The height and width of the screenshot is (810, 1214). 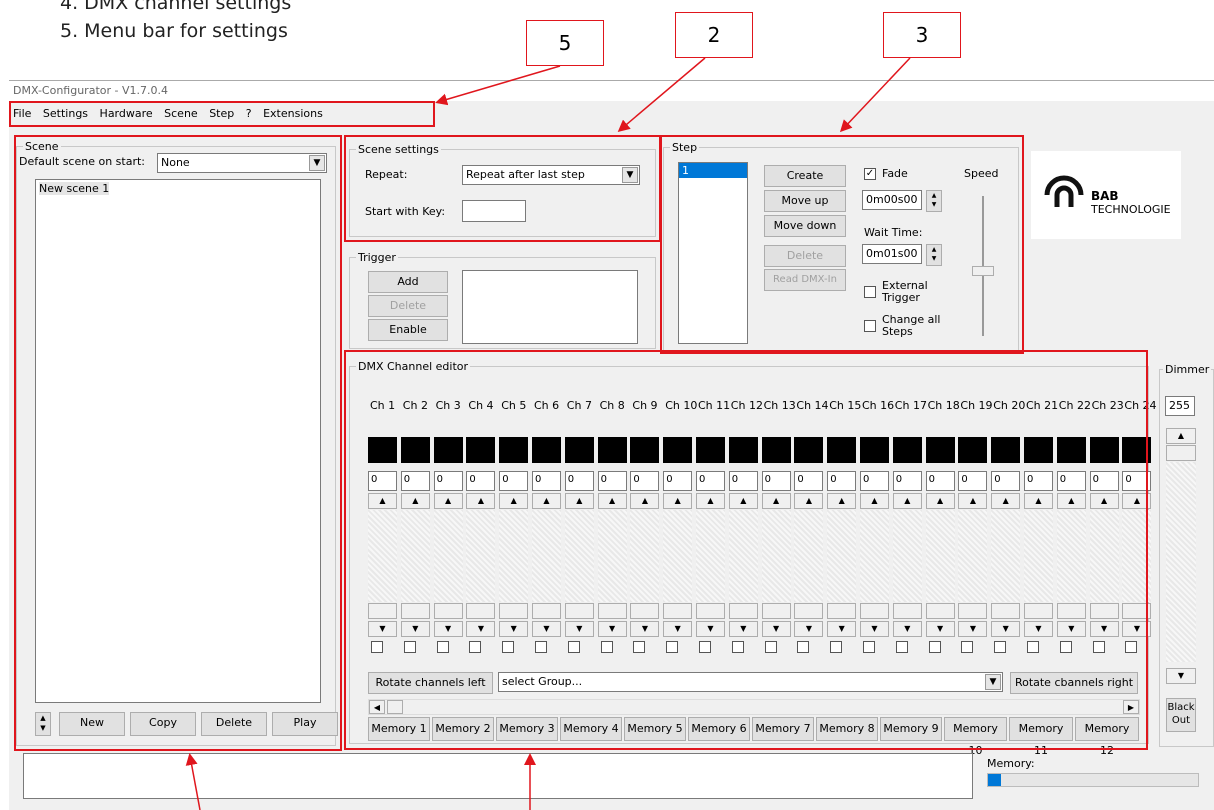 I want to click on memory-button-2: Memory 2, so click(x=463, y=729).